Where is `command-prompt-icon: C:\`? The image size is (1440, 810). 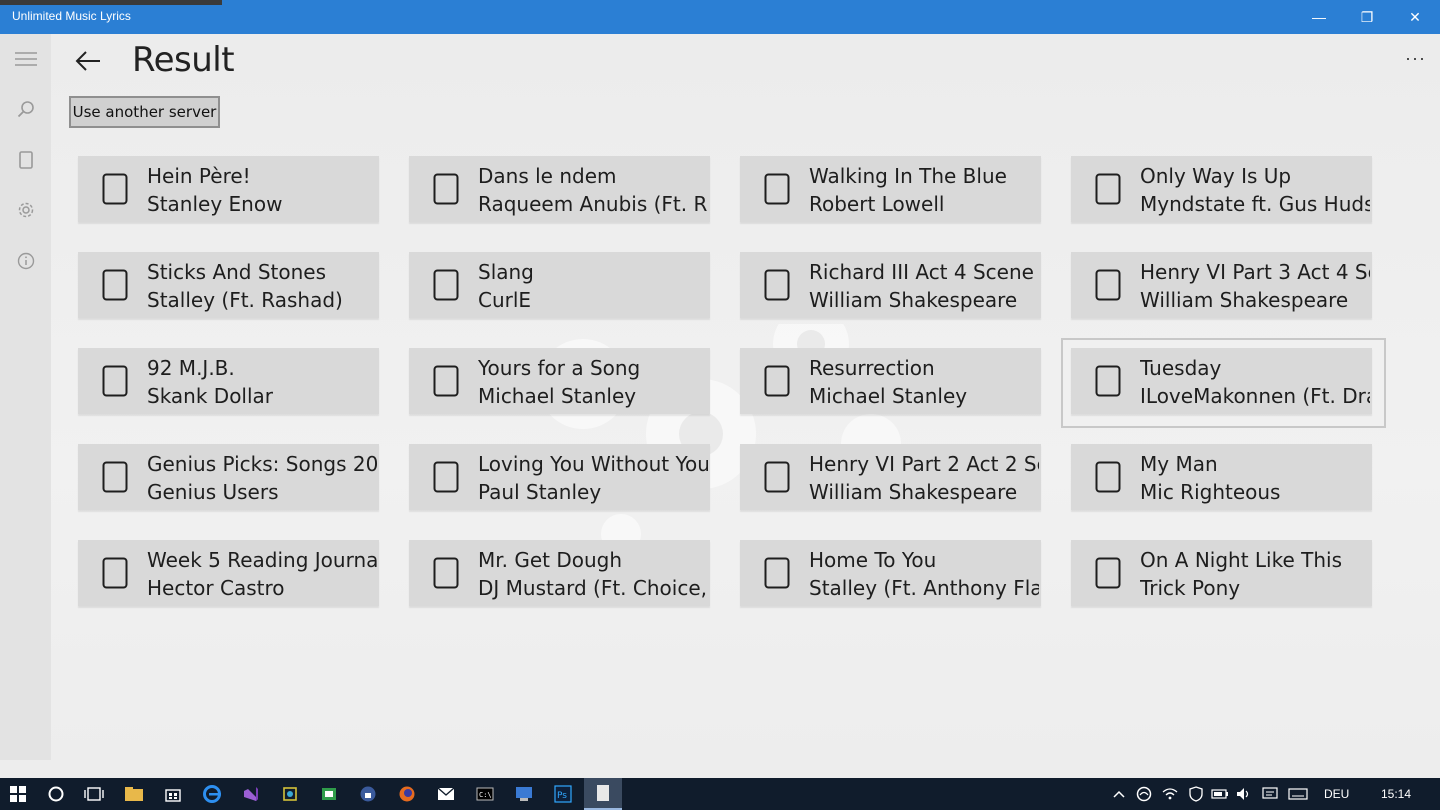 command-prompt-icon: C:\ is located at coordinates (485, 794).